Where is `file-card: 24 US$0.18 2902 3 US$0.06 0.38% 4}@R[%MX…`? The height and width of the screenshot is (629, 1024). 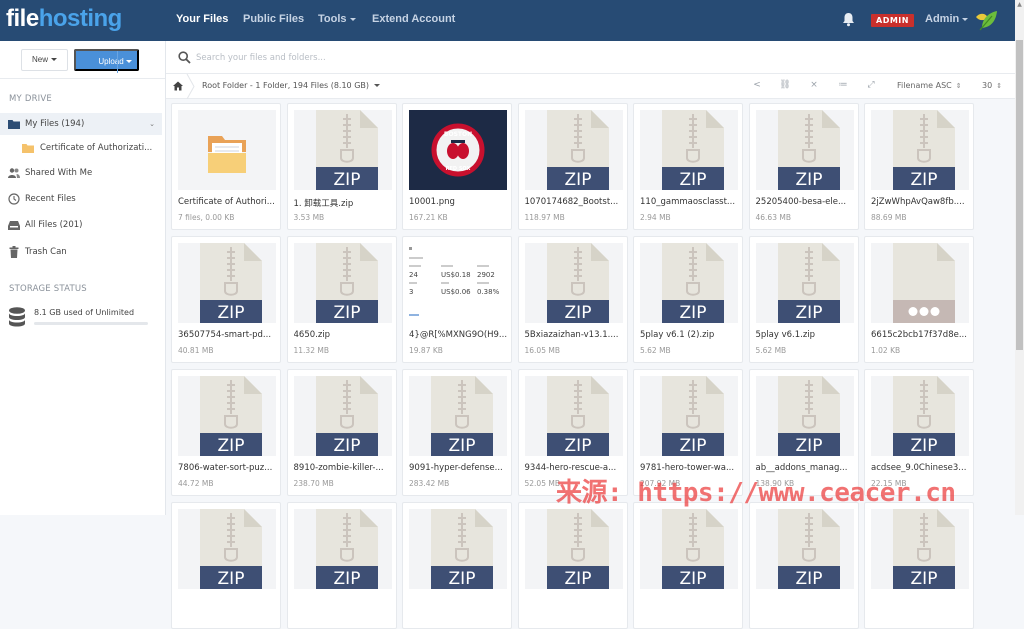
file-card: 24 US$0.18 2902 3 US$0.06 0.38% 4}@R[%MX… is located at coordinates (457, 299).